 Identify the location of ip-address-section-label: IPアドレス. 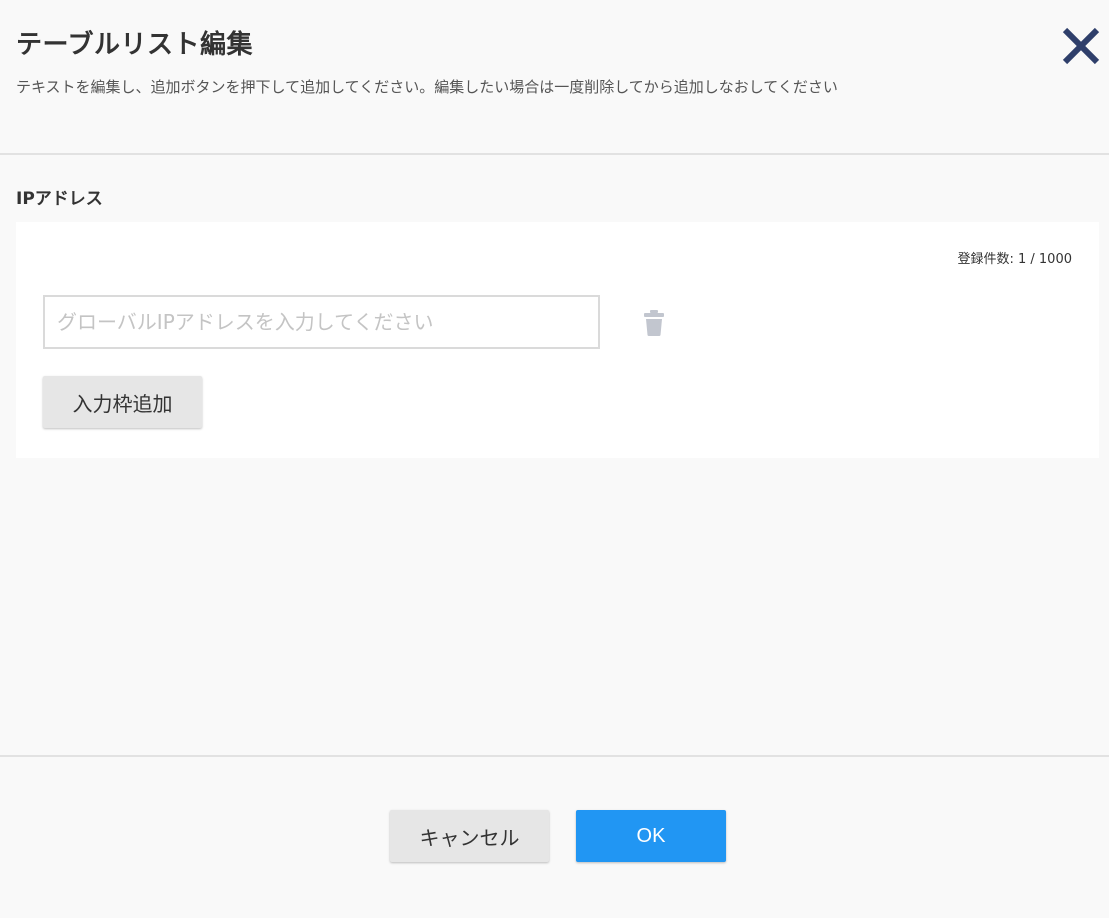
(59, 199).